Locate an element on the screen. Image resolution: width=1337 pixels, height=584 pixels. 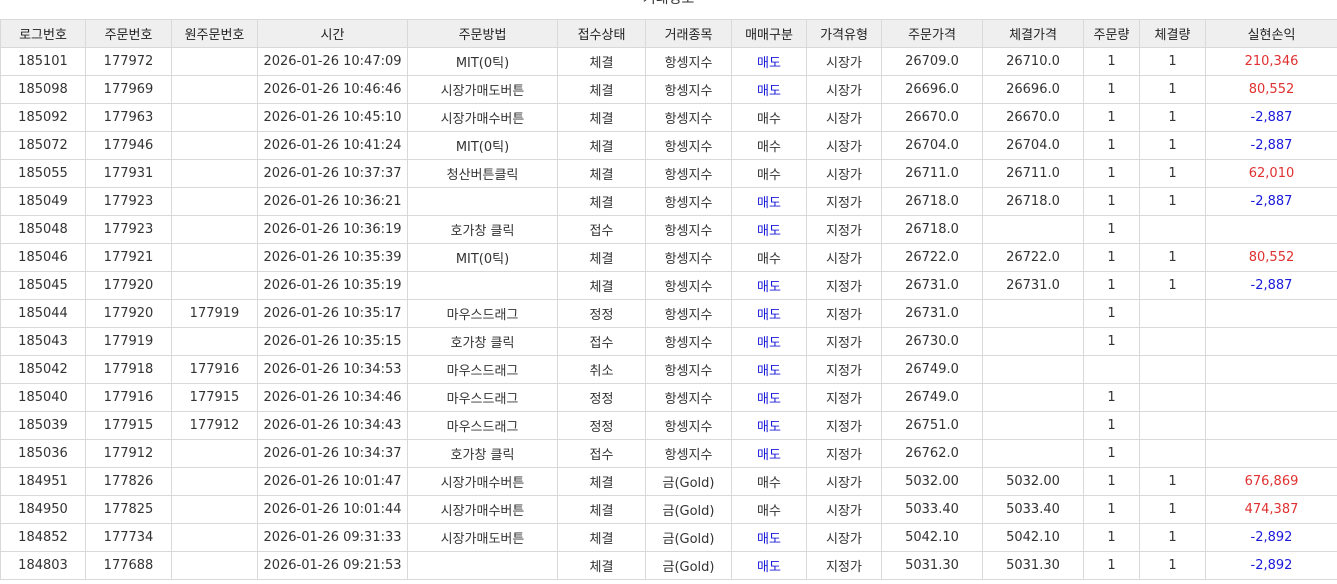
cell-log-no: 185072 is located at coordinates (43, 145).